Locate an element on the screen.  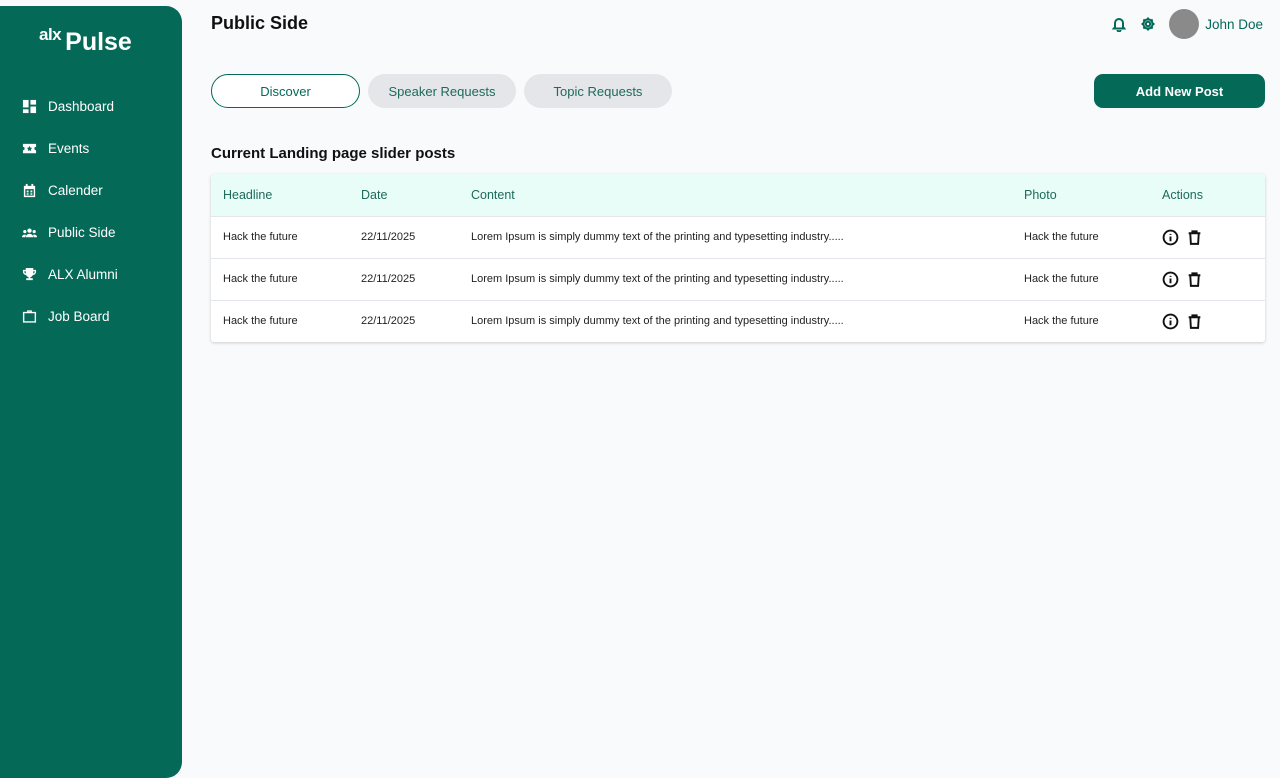
sidebar-item-job-board: Job Board is located at coordinates (91, 316).